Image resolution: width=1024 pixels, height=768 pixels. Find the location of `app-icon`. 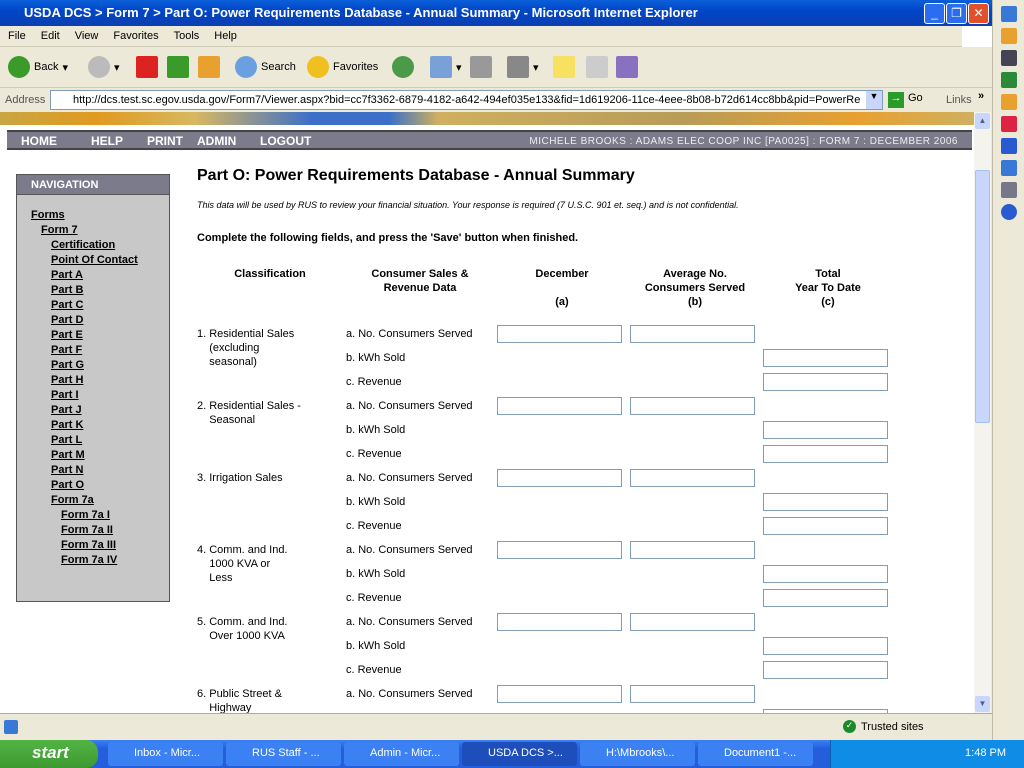

app-icon is located at coordinates (1008, 58).